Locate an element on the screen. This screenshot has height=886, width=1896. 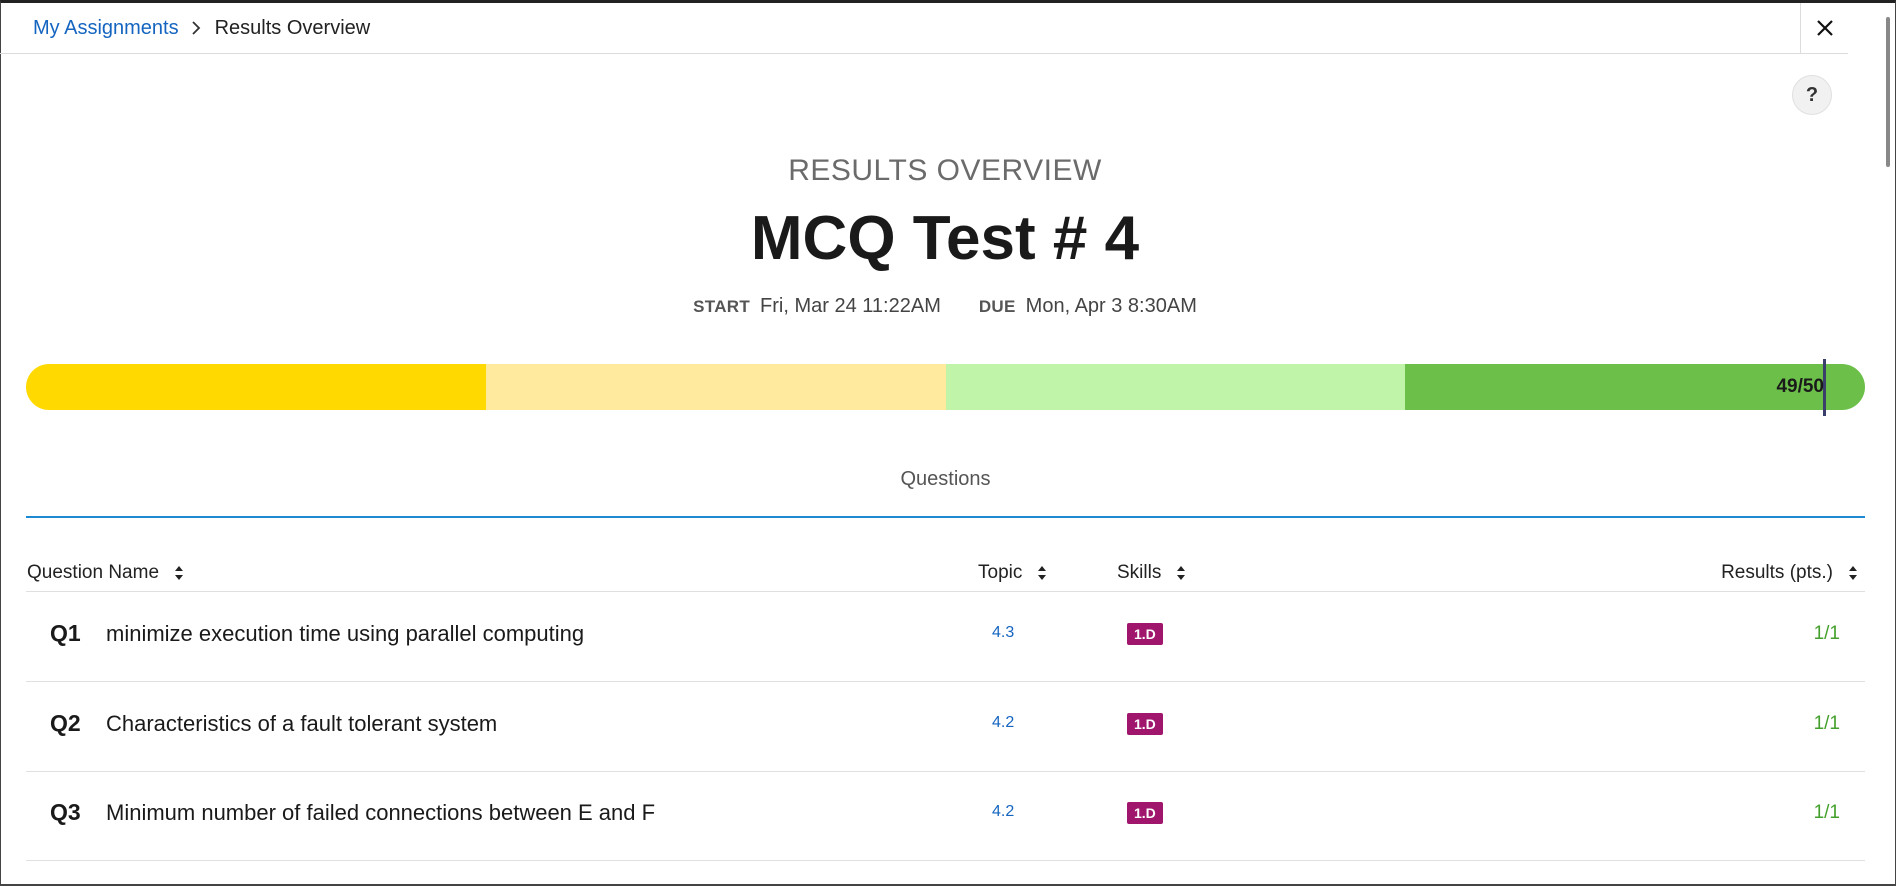
column-skills: Skills is located at coordinates (1152, 573).